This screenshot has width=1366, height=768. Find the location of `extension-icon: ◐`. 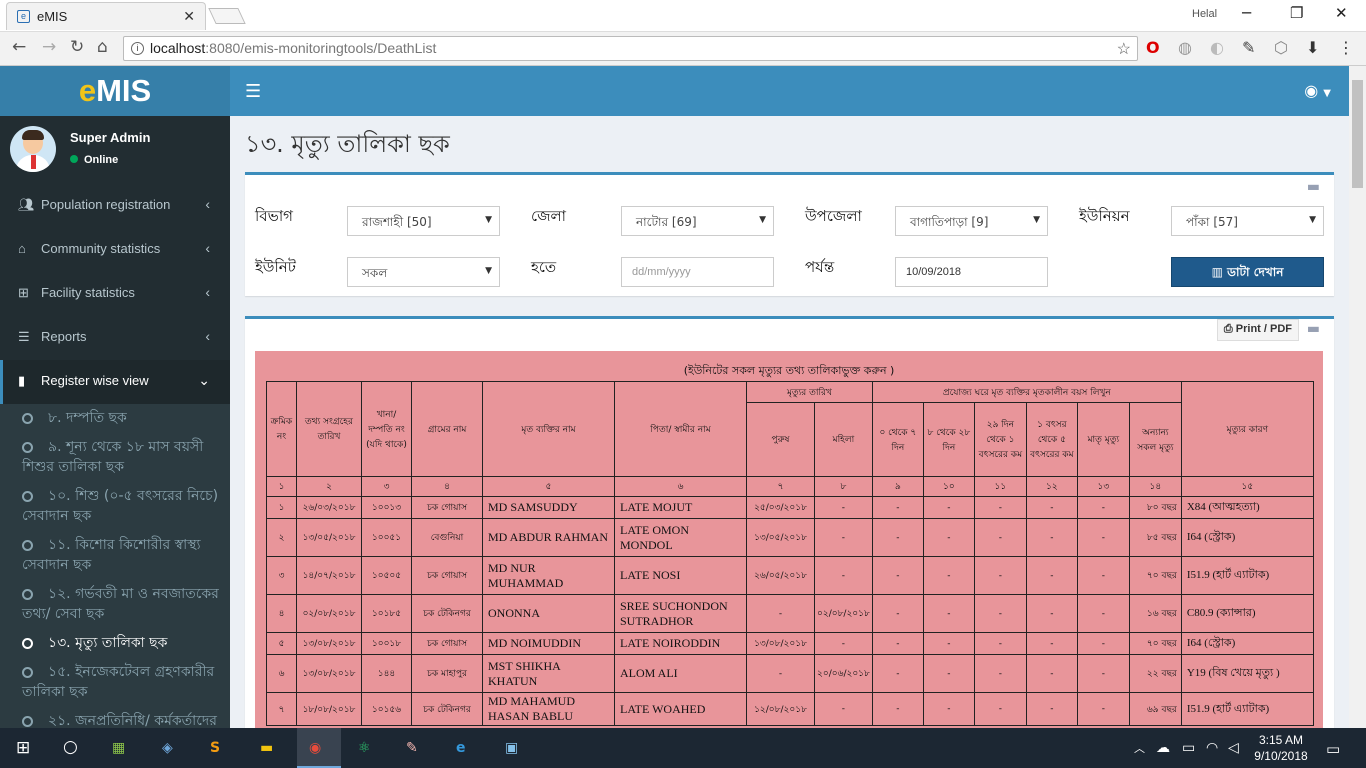

extension-icon: ◐ is located at coordinates (1217, 47).